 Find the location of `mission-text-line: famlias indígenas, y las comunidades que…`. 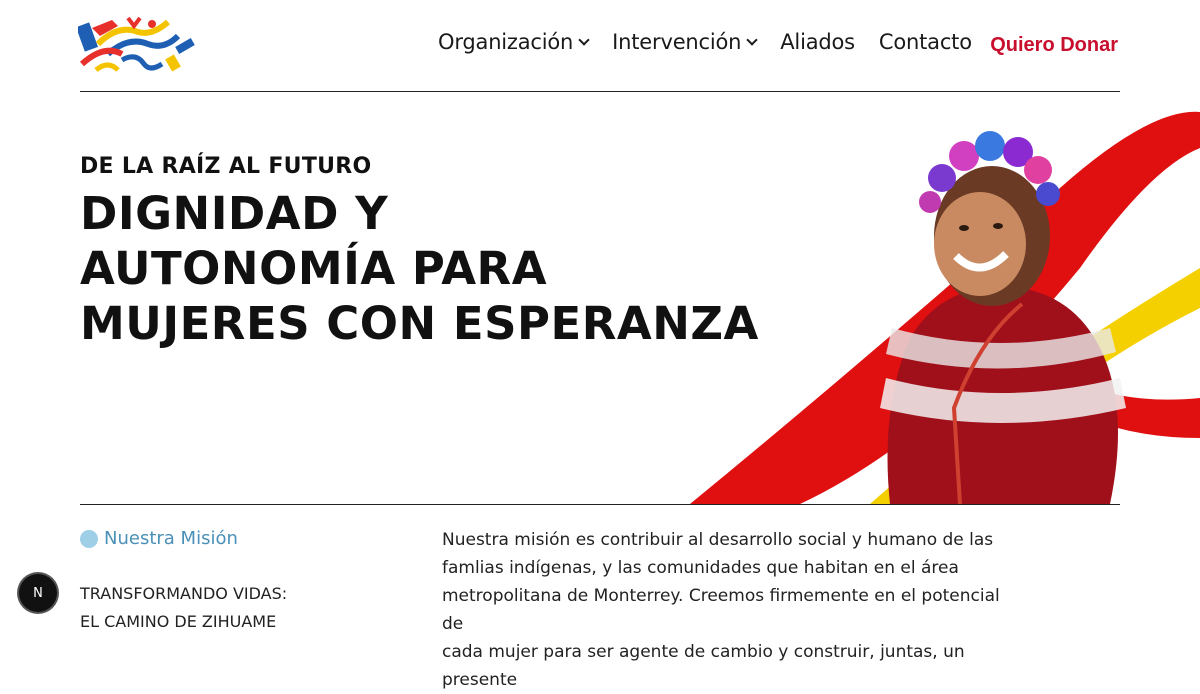

mission-text-line: famlias indígenas, y las comunidades que… is located at coordinates (700, 568).